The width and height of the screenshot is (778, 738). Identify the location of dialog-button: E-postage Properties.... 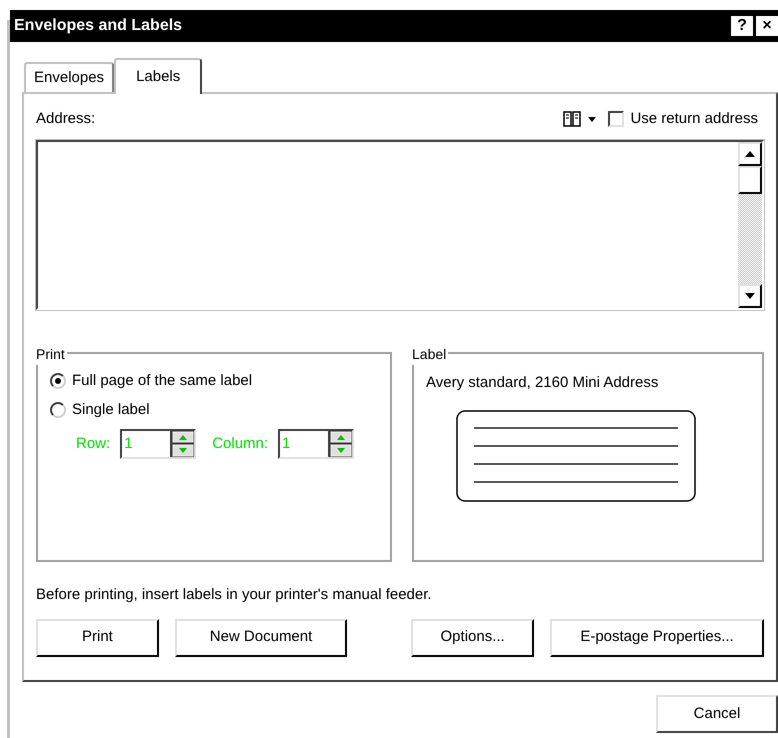
(657, 637).